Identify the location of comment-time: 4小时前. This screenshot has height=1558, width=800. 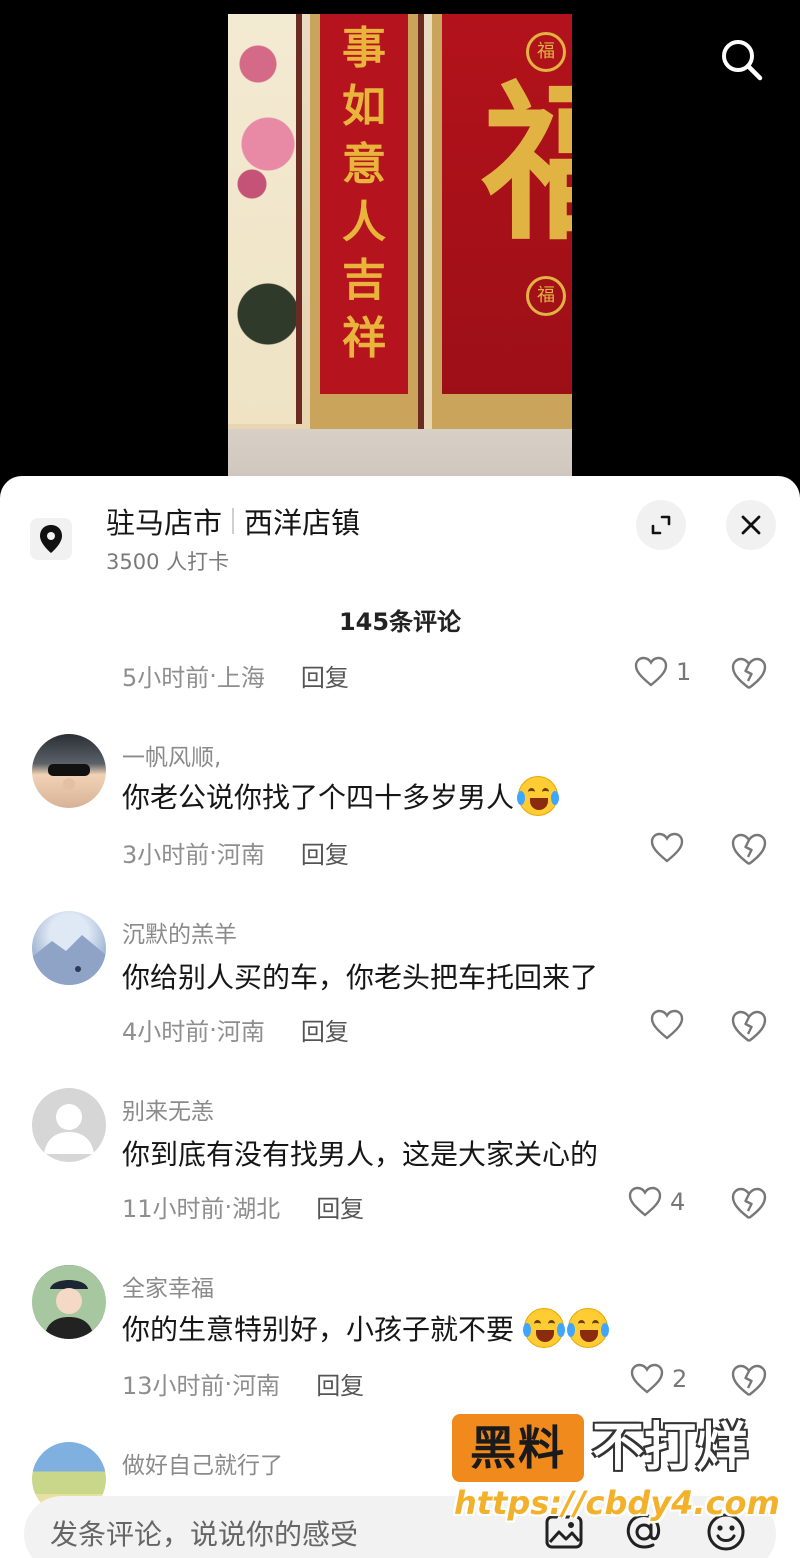
(166, 1032).